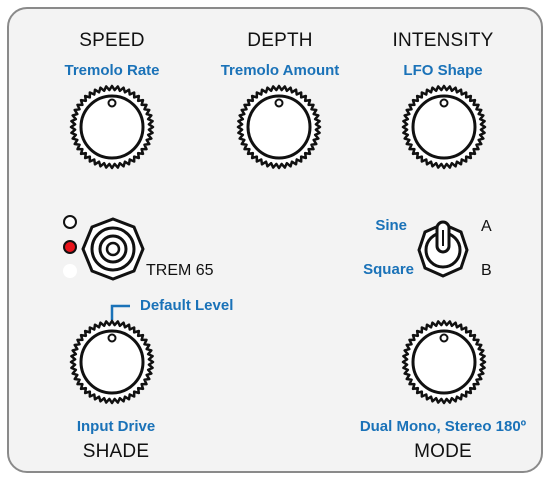 The width and height of the screenshot is (554, 483). Describe the element at coordinates (180, 270) in the screenshot. I see `footswitch-label: TREM 65` at that location.